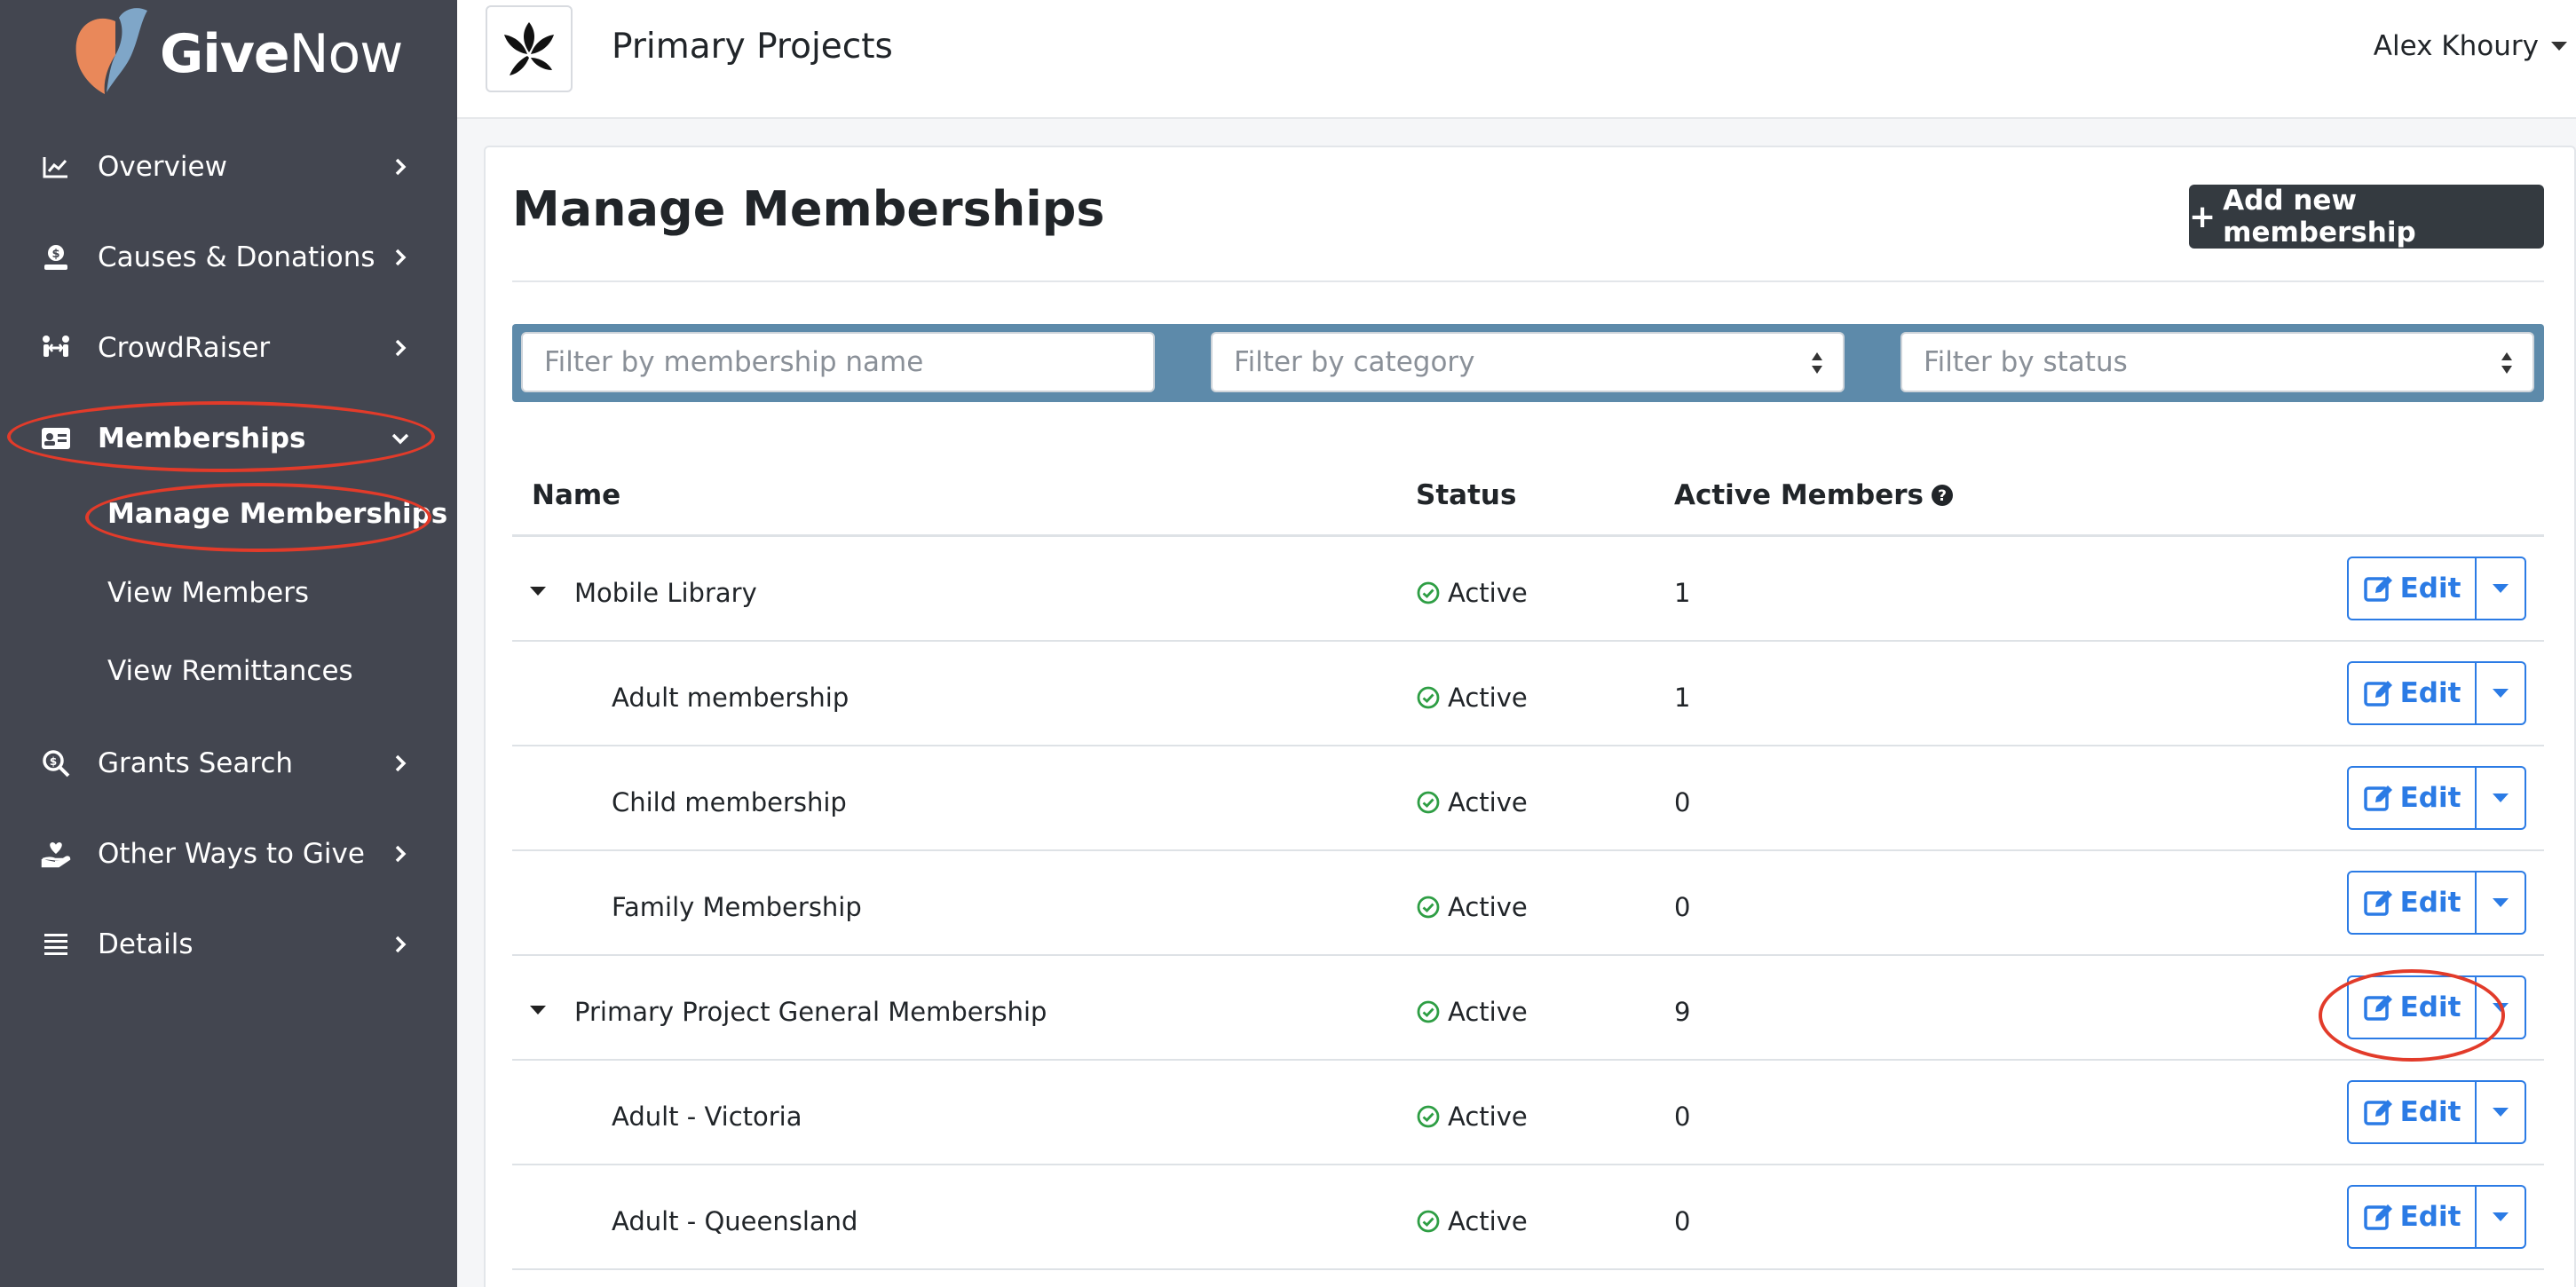 This screenshot has width=2576, height=1287. I want to click on givenow-logo: GiveNow, so click(236, 51).